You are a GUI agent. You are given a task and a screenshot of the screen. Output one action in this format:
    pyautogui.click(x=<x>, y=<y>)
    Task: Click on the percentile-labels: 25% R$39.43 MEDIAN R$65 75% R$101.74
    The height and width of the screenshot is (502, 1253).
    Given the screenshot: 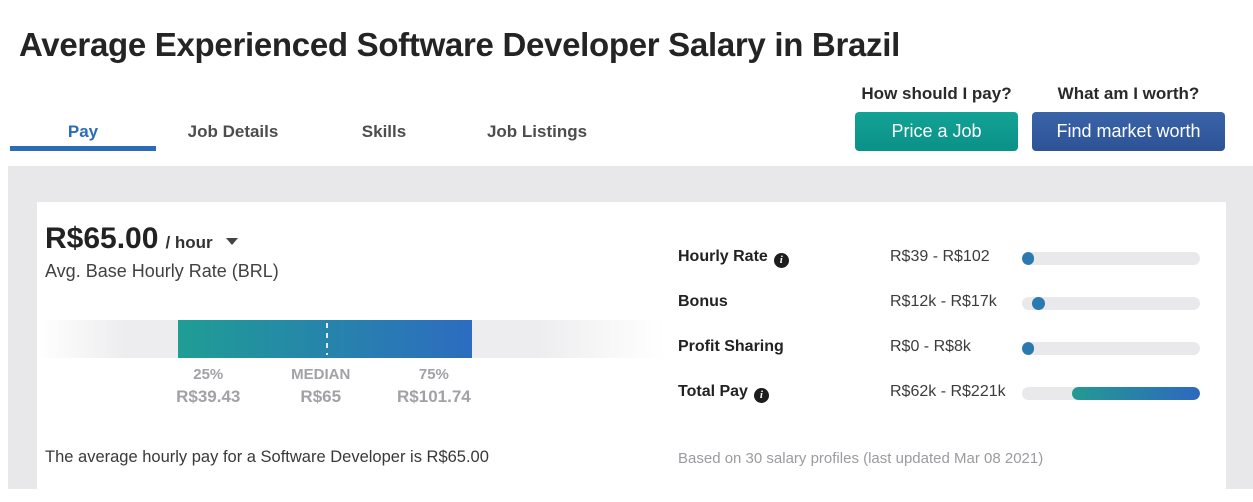 What is the action you would take?
    pyautogui.click(x=349, y=390)
    